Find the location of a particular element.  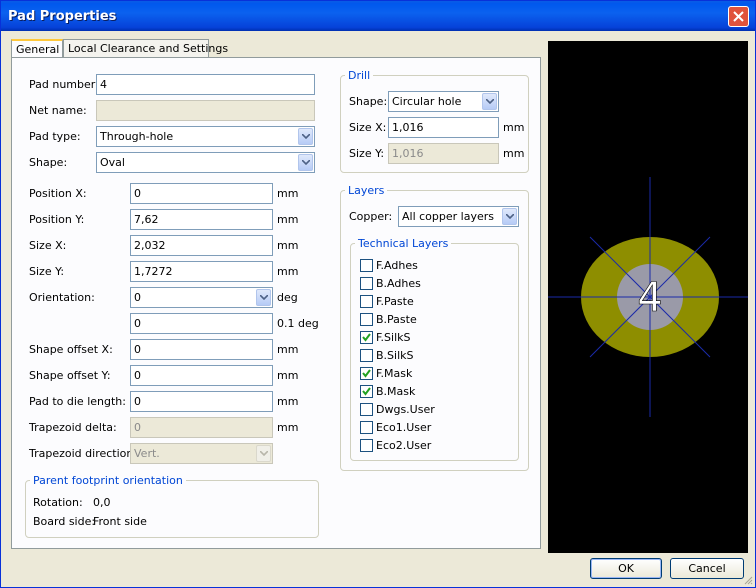

copper-dropdown-button is located at coordinates (509, 216).